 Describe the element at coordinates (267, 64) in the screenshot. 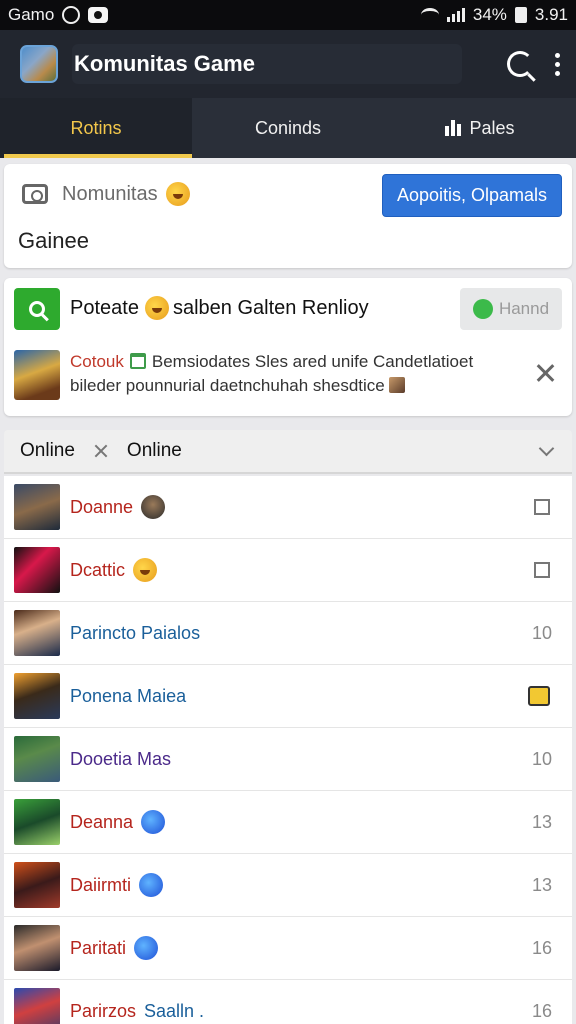

I see `title-box: Komunitas Game` at that location.